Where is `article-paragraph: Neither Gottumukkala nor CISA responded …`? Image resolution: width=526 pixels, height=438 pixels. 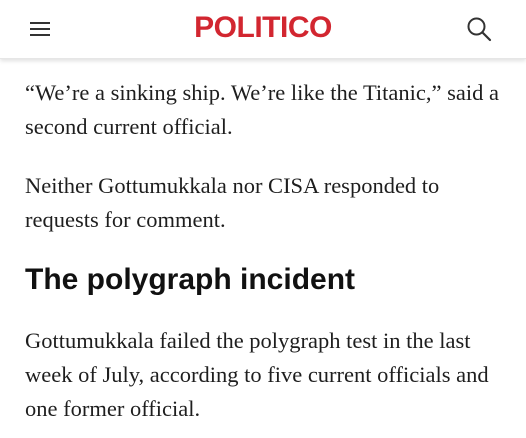 article-paragraph: Neither Gottumukkala nor CISA responded … is located at coordinates (232, 202).